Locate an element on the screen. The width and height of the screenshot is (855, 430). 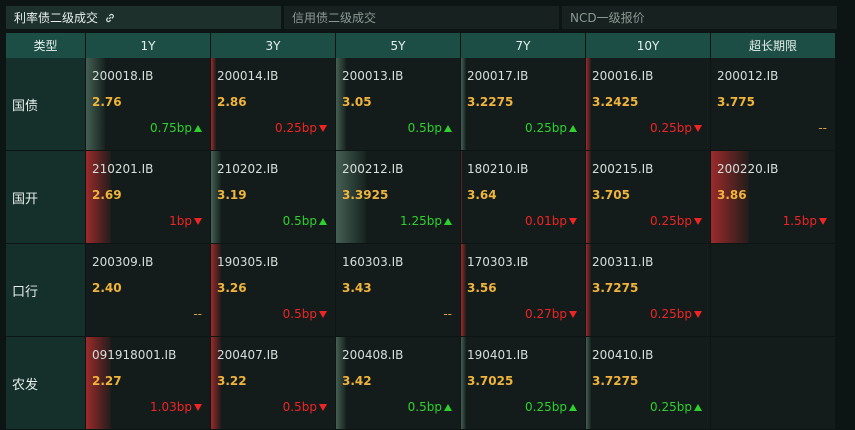
bond-cell: 210201.IB 2.69 1bp is located at coordinates (148, 197).